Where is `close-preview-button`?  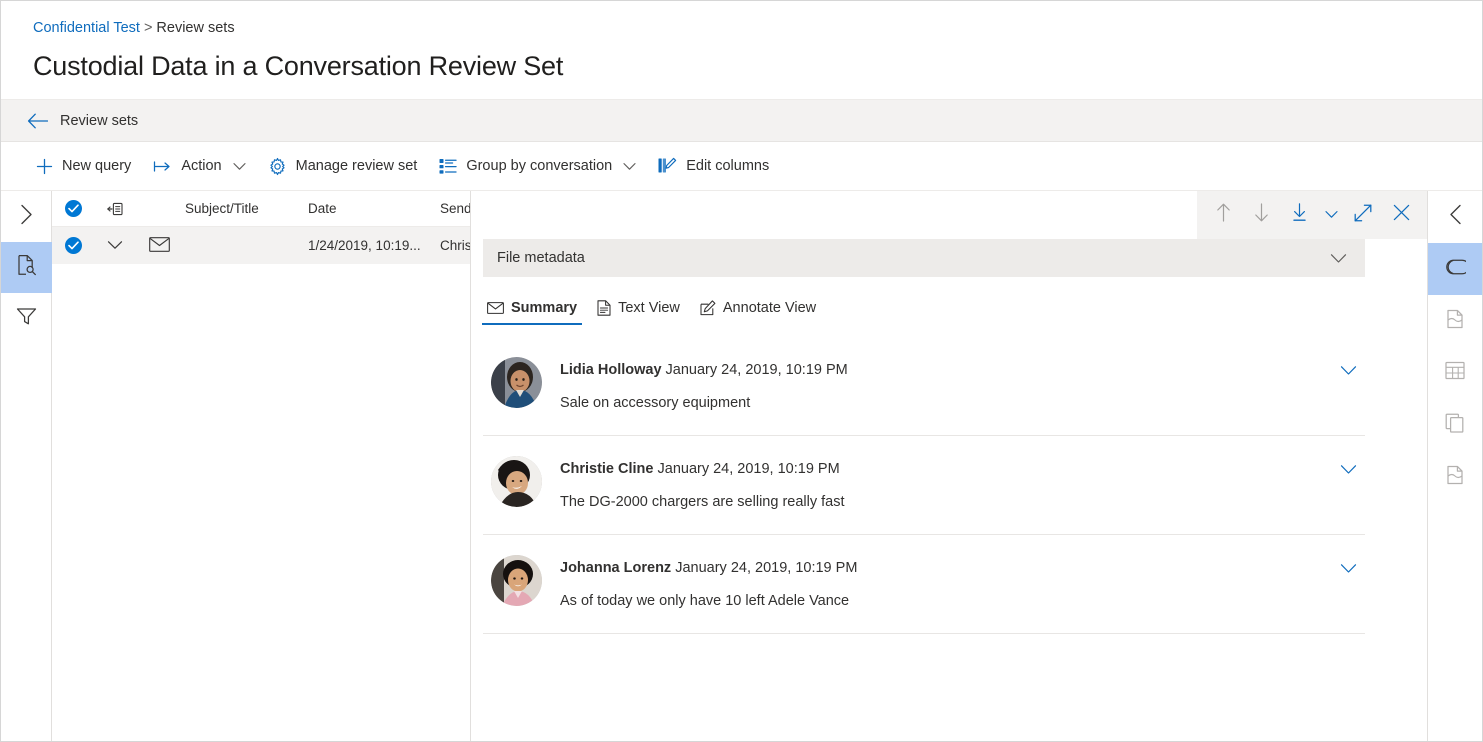
close-preview-button is located at coordinates (1401, 215).